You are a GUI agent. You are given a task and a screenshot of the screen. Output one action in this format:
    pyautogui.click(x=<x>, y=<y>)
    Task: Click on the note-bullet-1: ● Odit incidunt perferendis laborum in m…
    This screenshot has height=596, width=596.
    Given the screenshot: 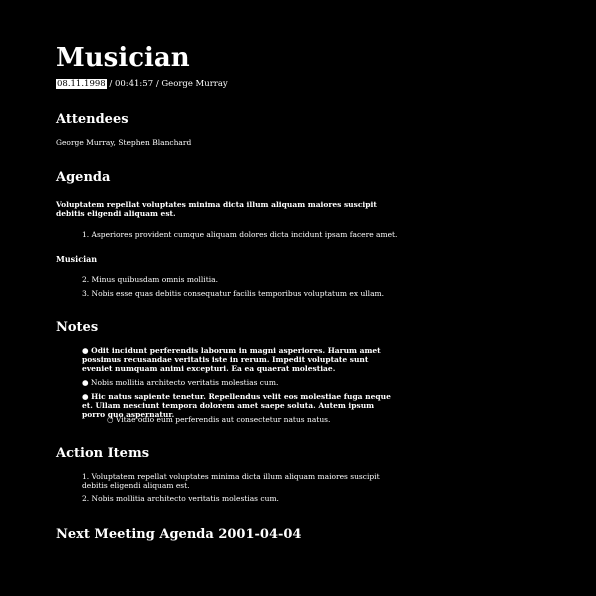 What is the action you would take?
    pyautogui.click(x=231, y=359)
    